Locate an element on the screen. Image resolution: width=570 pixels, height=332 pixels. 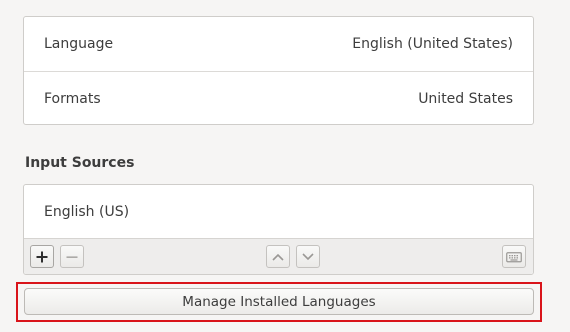
formats-label: Formats is located at coordinates (72, 98).